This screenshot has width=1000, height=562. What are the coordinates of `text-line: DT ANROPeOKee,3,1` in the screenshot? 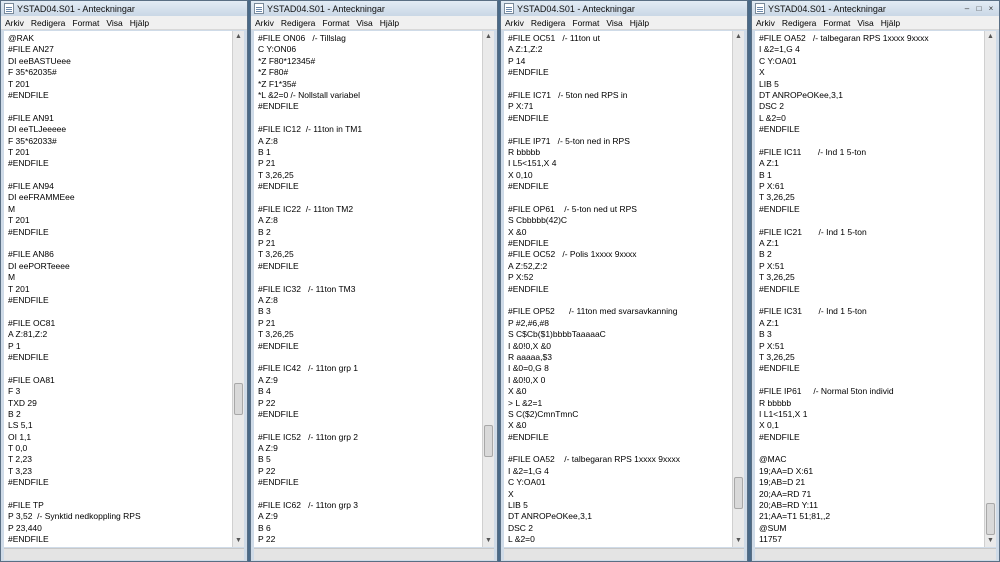 It's located at (550, 516).